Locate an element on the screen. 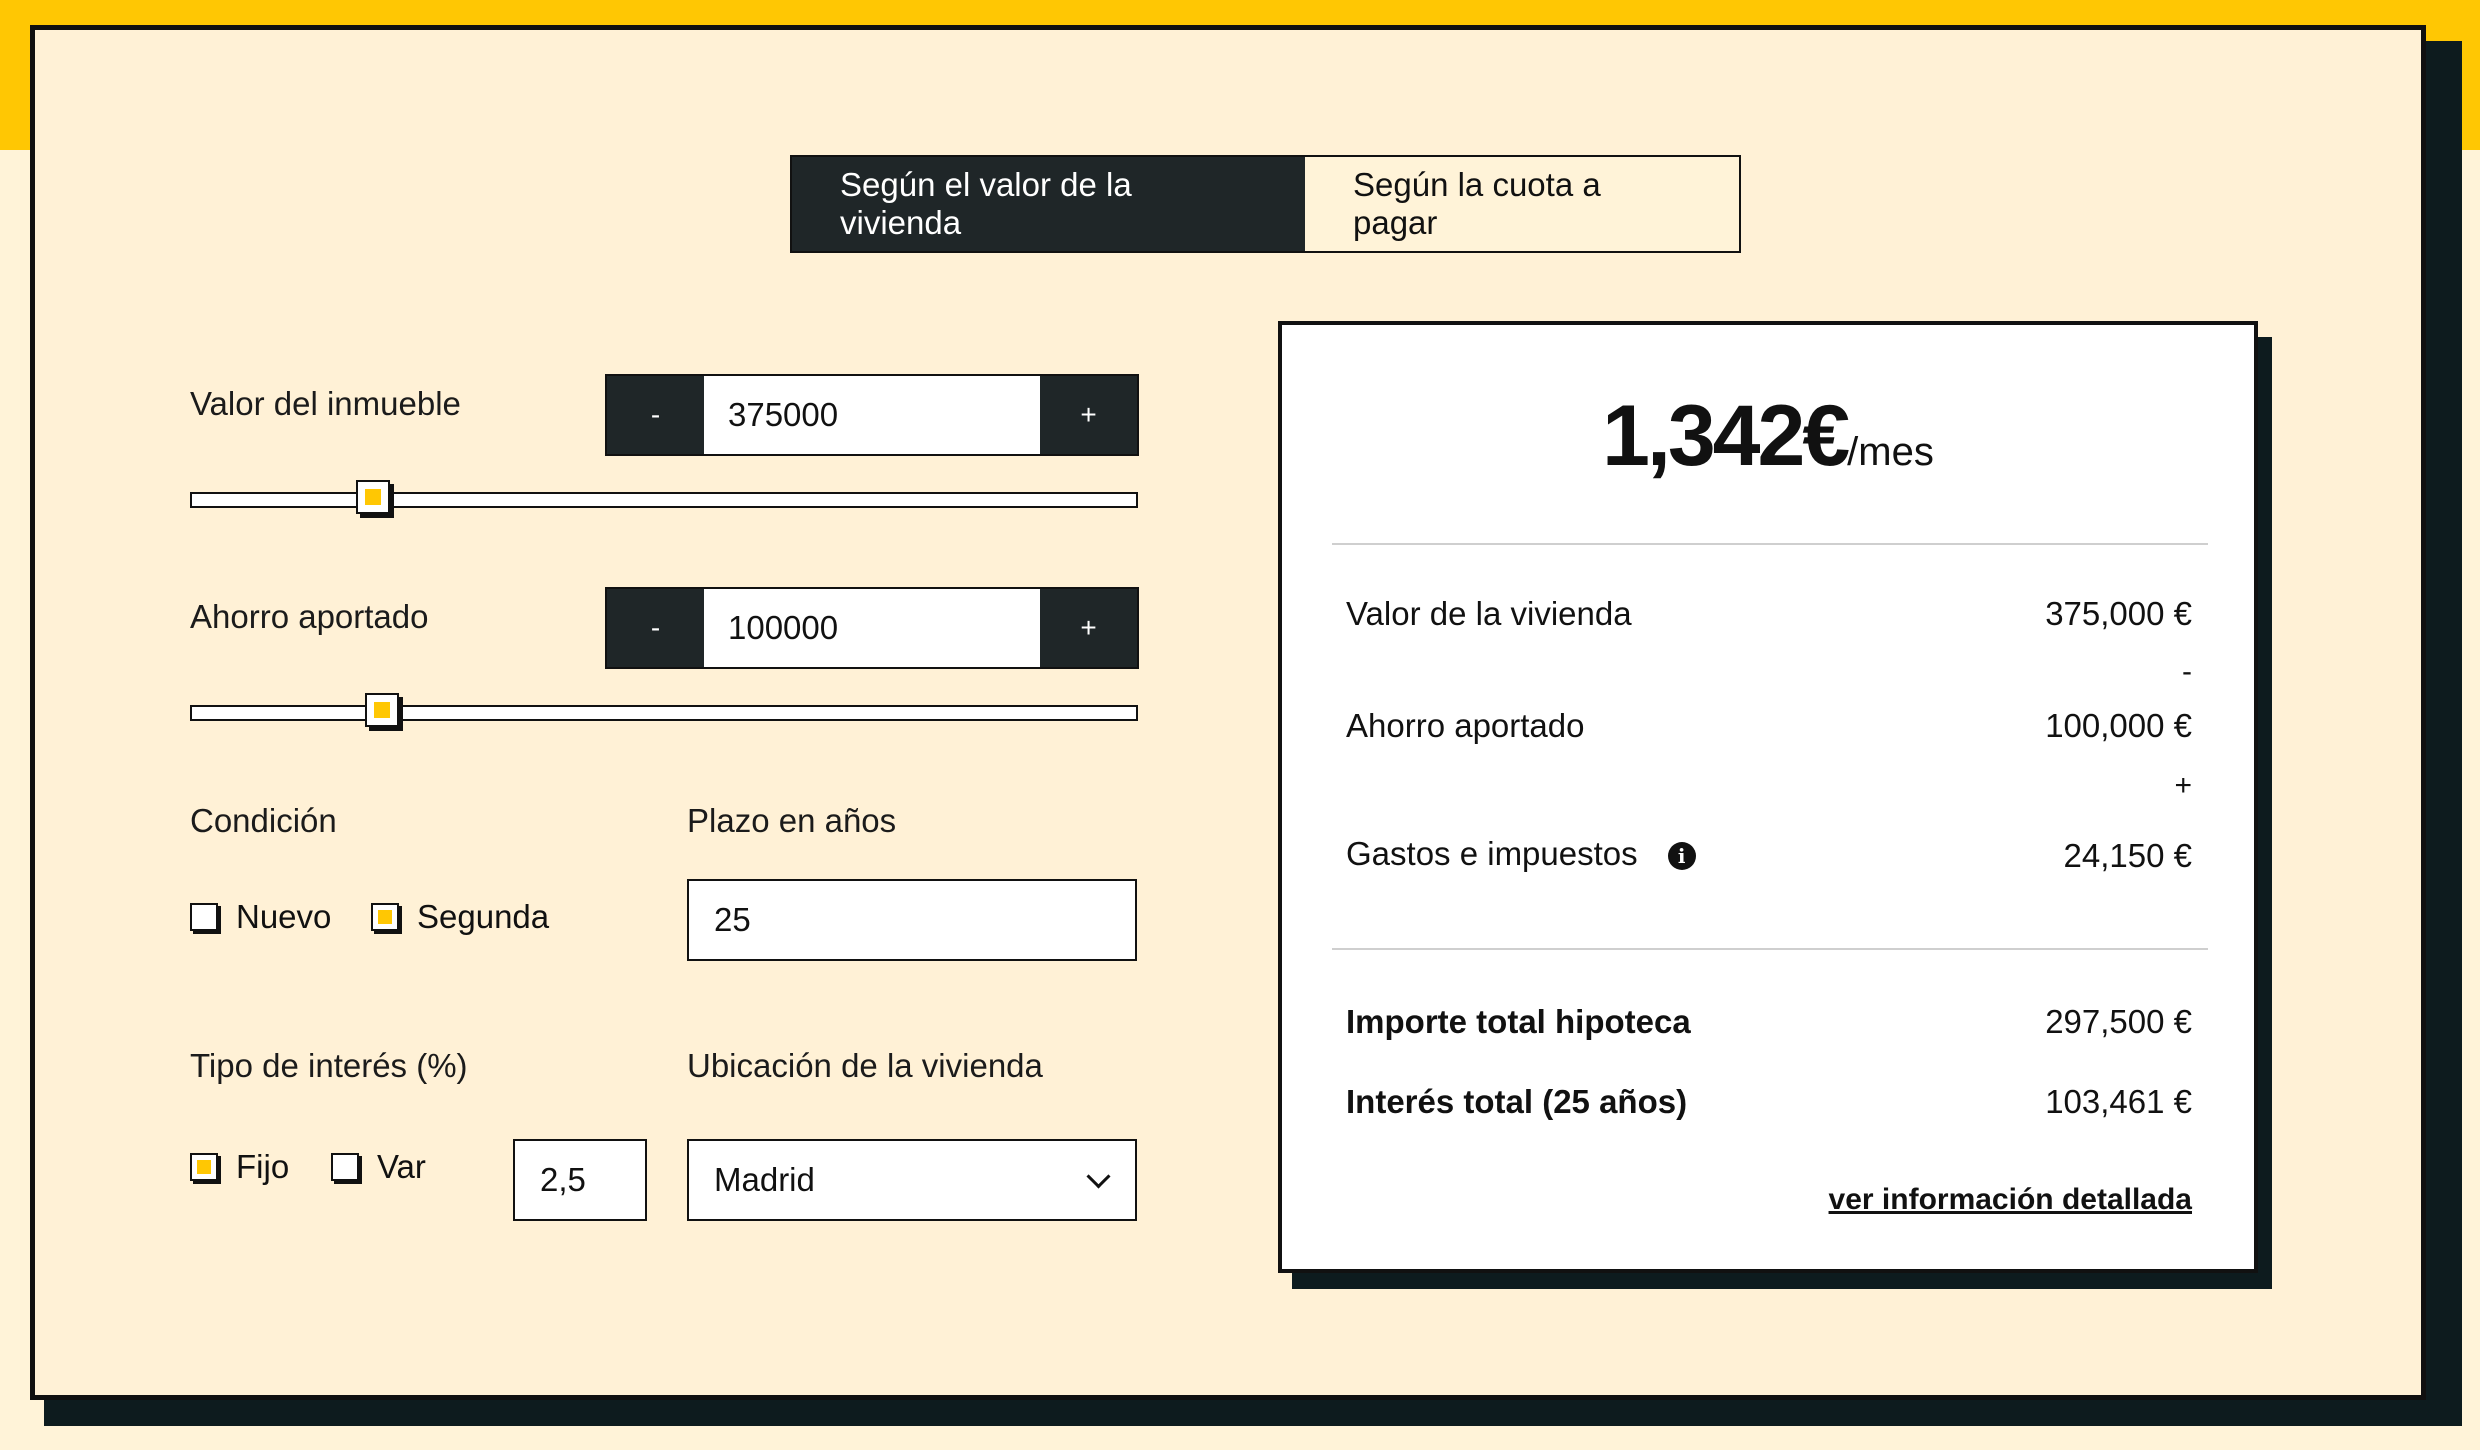  property-value-stepper: - 375000 + is located at coordinates (872, 415).